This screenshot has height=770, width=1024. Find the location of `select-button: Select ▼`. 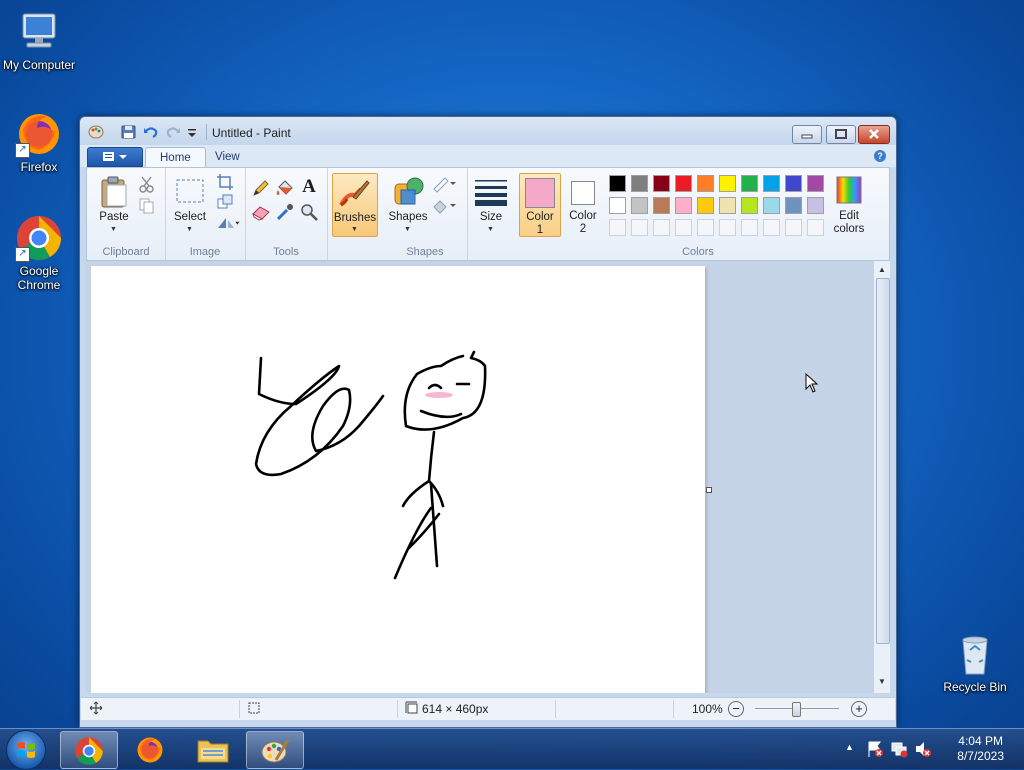

select-button: Select ▼ is located at coordinates (190, 203).